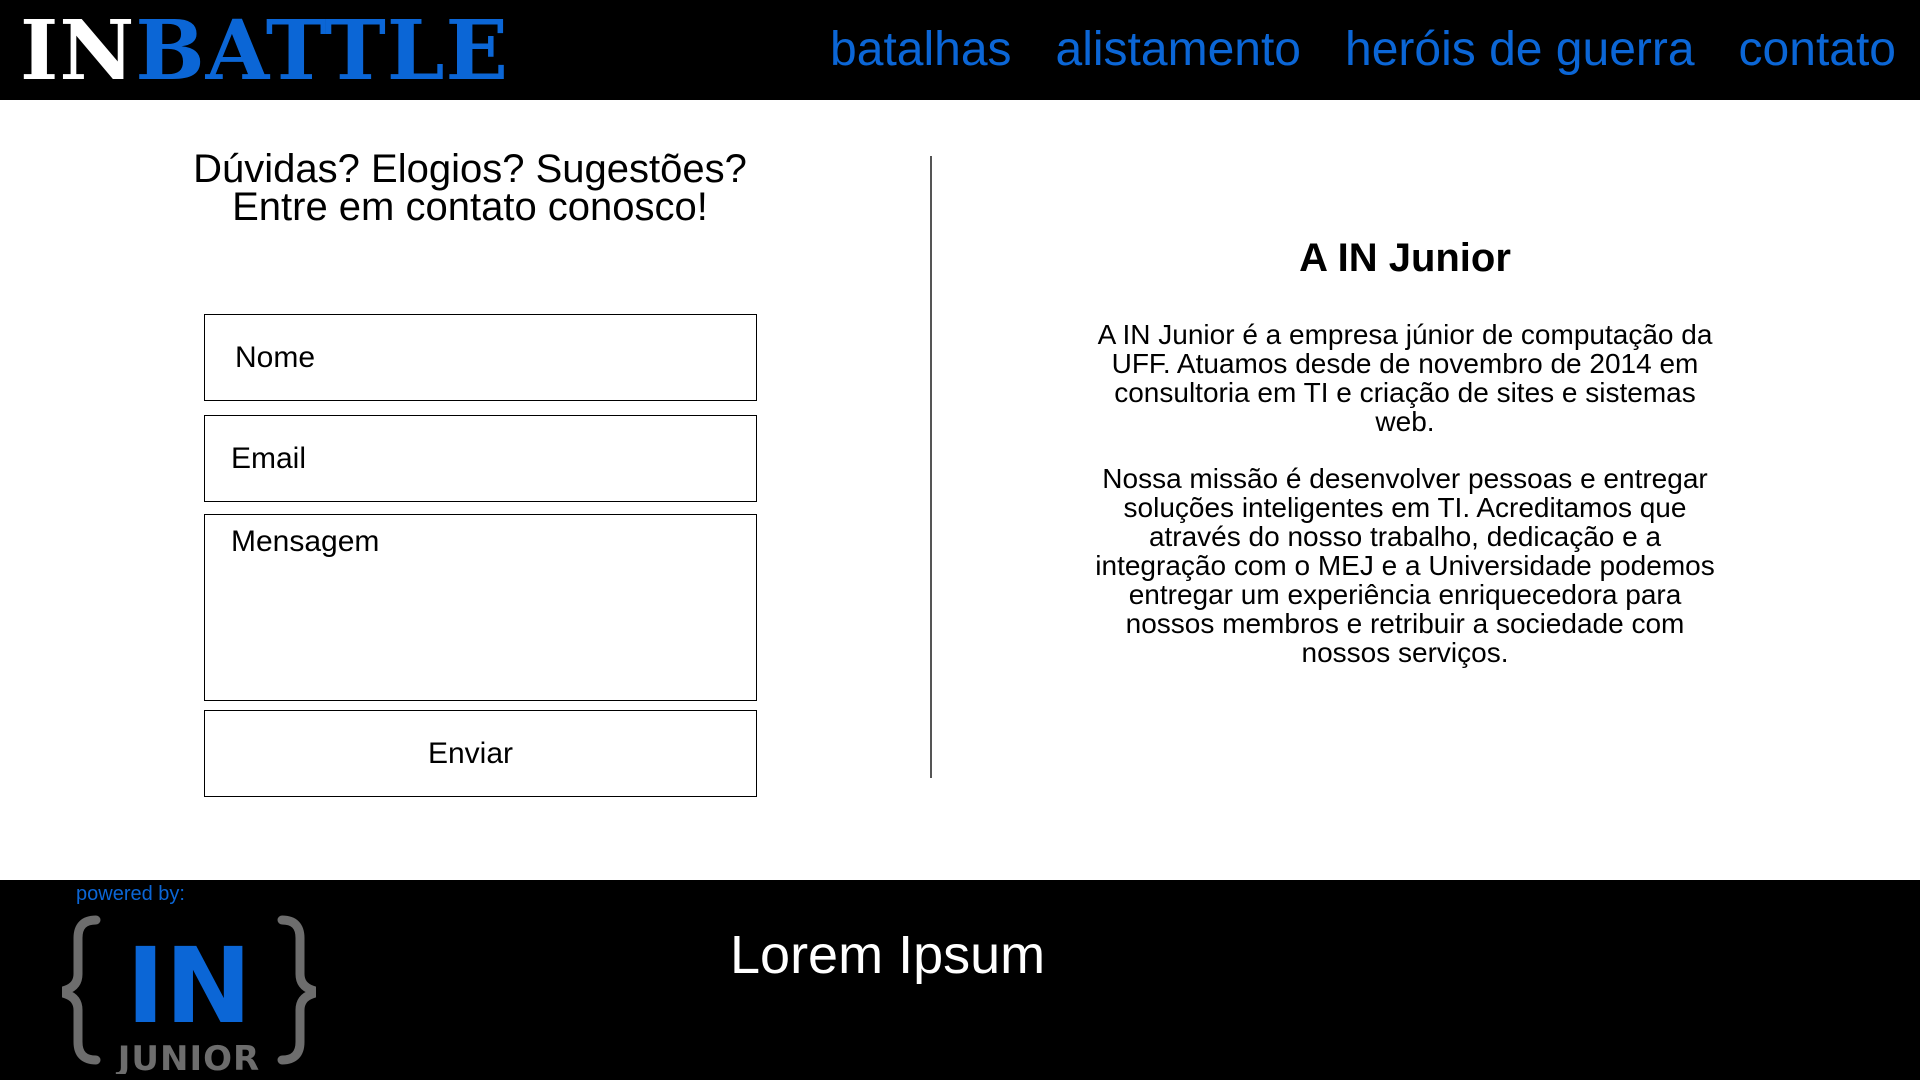 Image resolution: width=1920 pixels, height=1080 pixels. What do you see at coordinates (1178, 50) in the screenshot?
I see `nav-link-alistamento: alistamento` at bounding box center [1178, 50].